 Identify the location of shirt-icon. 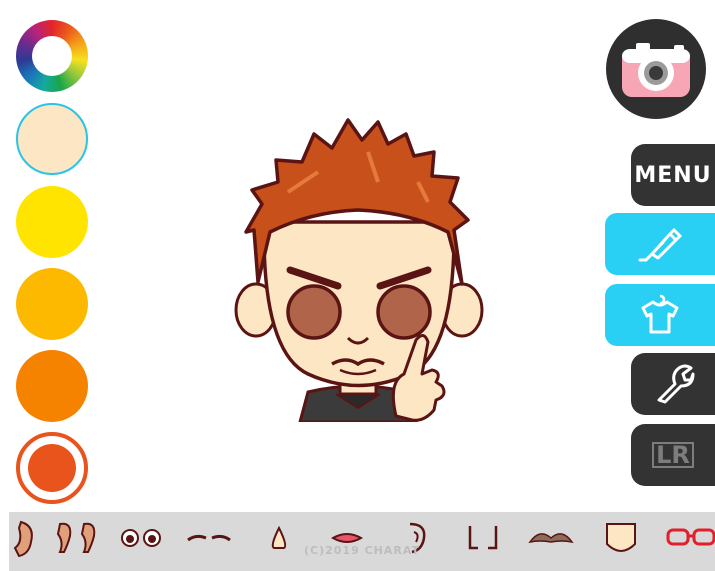
(660, 314).